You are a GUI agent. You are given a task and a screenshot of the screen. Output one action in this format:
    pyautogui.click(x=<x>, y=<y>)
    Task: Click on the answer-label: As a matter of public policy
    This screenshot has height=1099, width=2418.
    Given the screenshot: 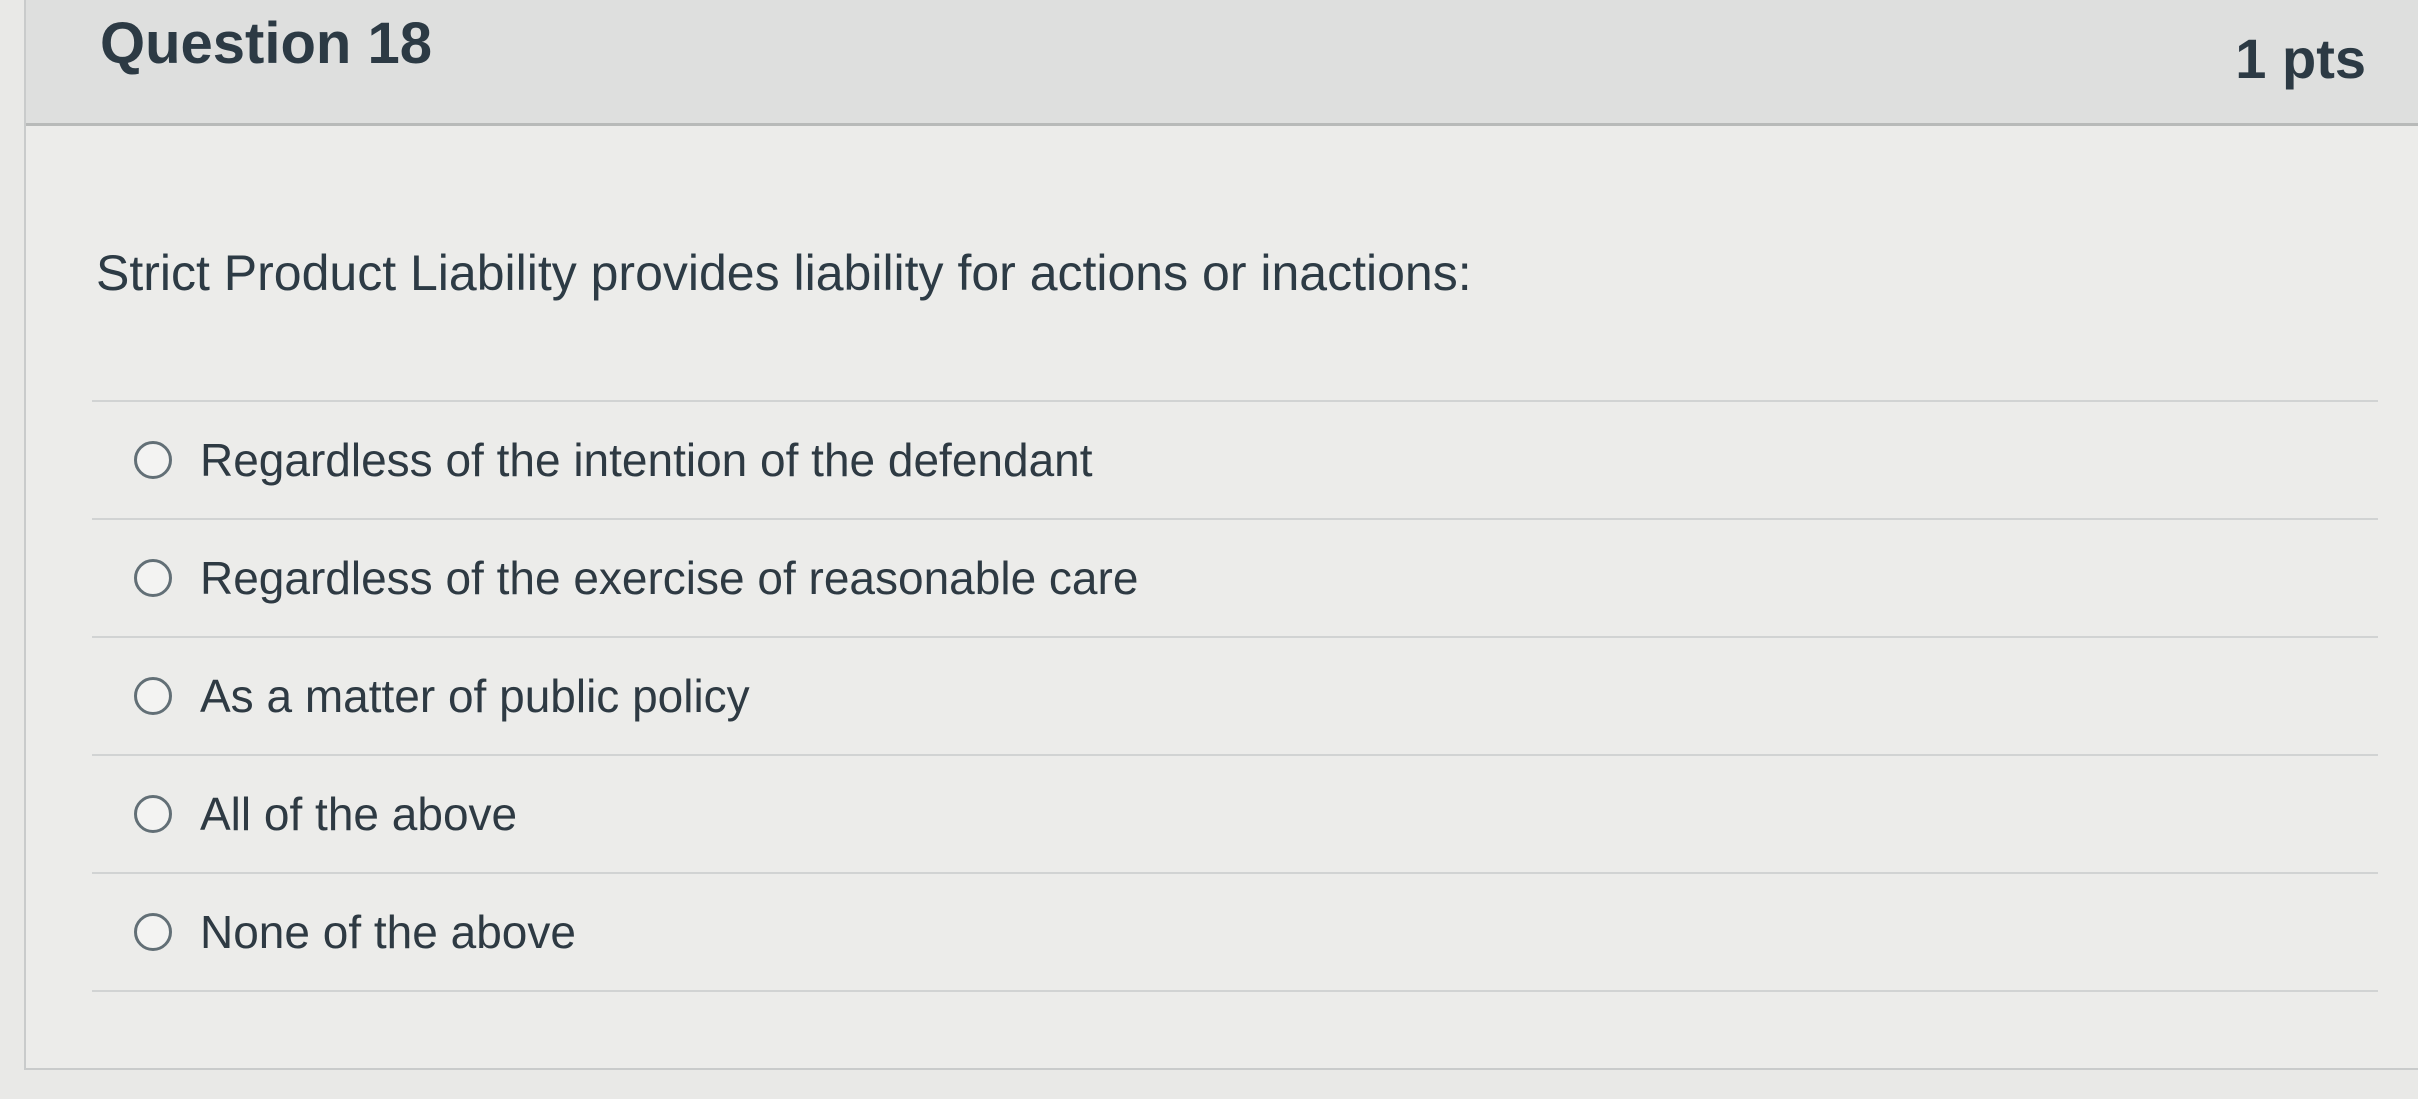 What is the action you would take?
    pyautogui.click(x=475, y=696)
    